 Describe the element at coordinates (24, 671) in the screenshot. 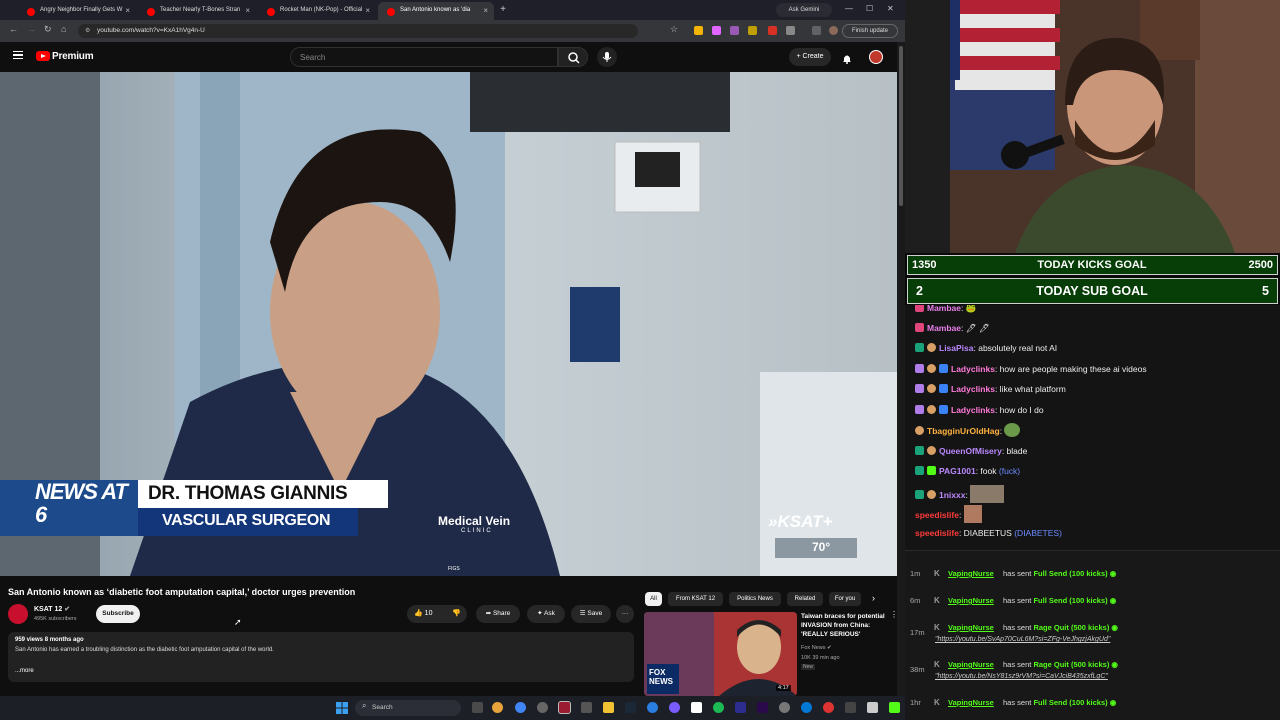

I see `show-more-link: ...more` at that location.